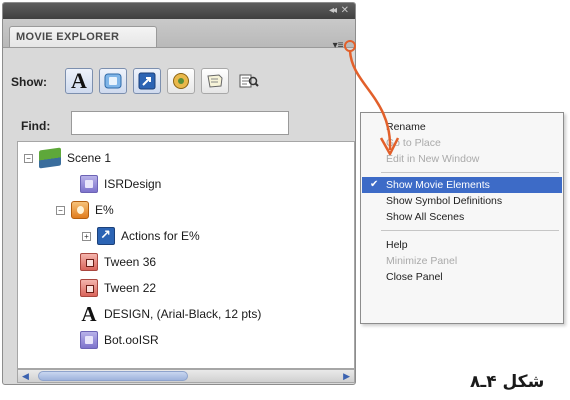 The height and width of the screenshot is (400, 570). Describe the element at coordinates (104, 210) in the screenshot. I see `tree-item-label: E%` at that location.